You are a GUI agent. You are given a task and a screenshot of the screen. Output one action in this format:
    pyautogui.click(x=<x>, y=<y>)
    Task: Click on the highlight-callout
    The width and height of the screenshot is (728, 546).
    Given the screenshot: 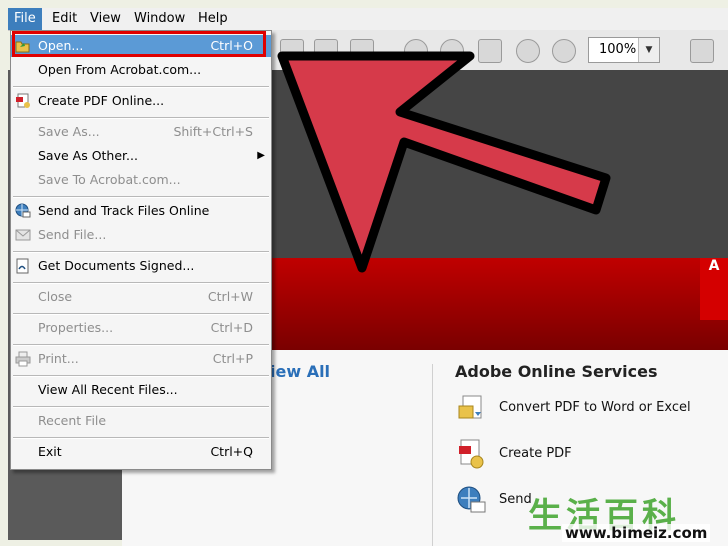 What is the action you would take?
    pyautogui.click(x=139, y=44)
    